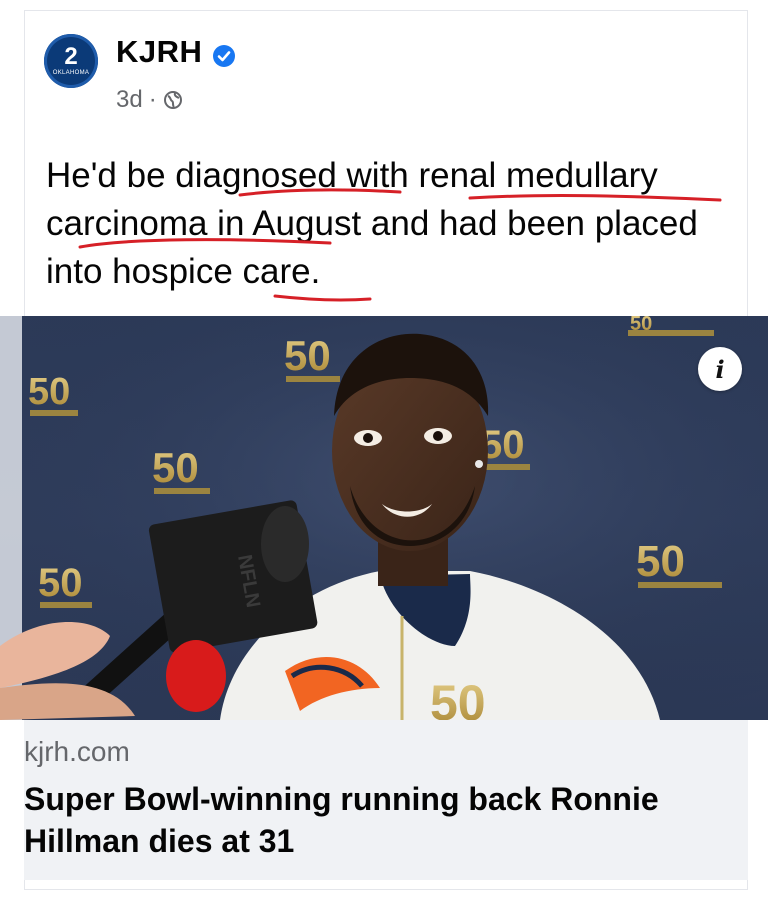 Image resolution: width=768 pixels, height=920 pixels. I want to click on link-domain: kjrh.com, so click(77, 751).